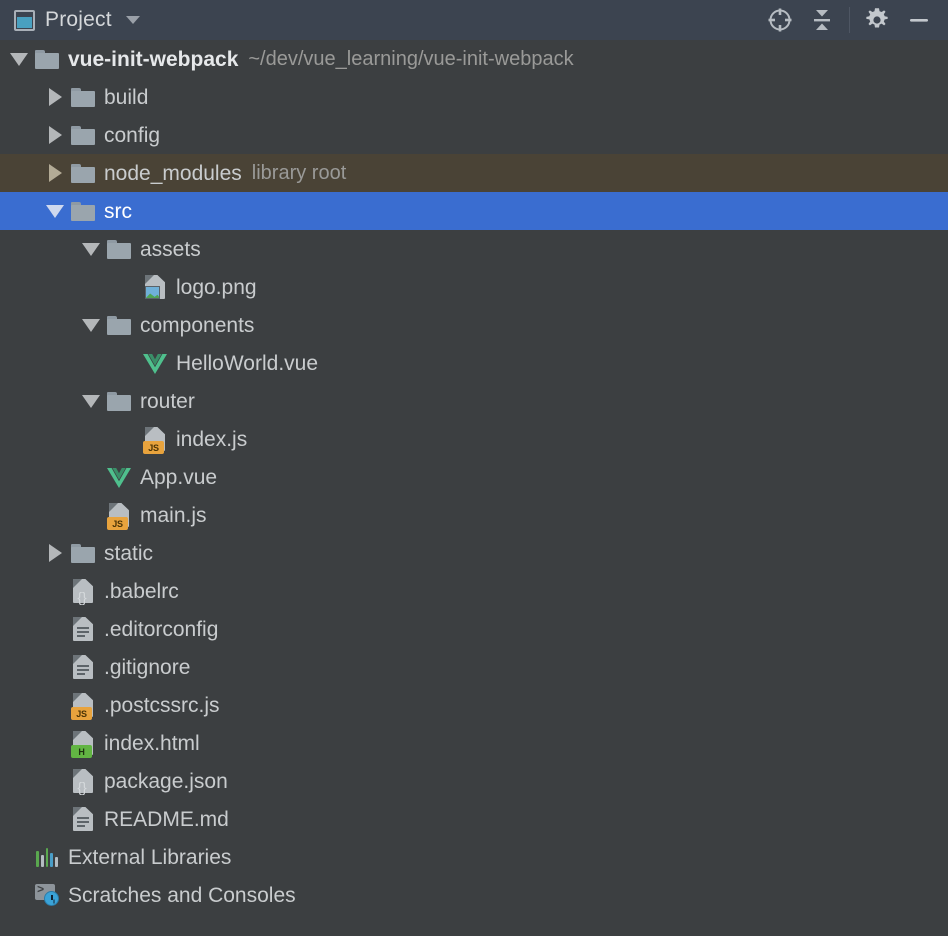 Image resolution: width=948 pixels, height=936 pixels. What do you see at coordinates (474, 515) in the screenshot?
I see `tree-row-main-js: JS main.js` at bounding box center [474, 515].